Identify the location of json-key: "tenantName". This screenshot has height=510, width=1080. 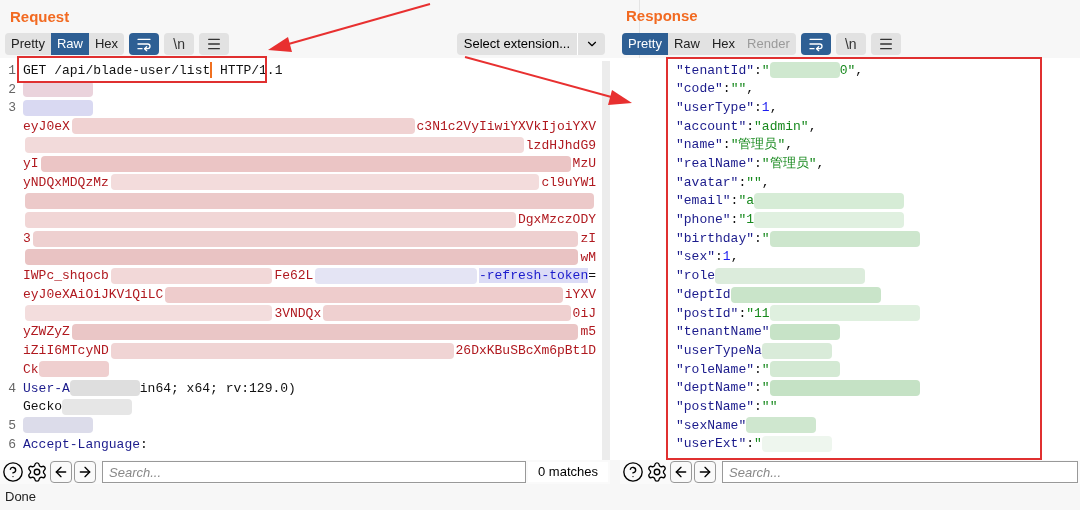
(723, 332).